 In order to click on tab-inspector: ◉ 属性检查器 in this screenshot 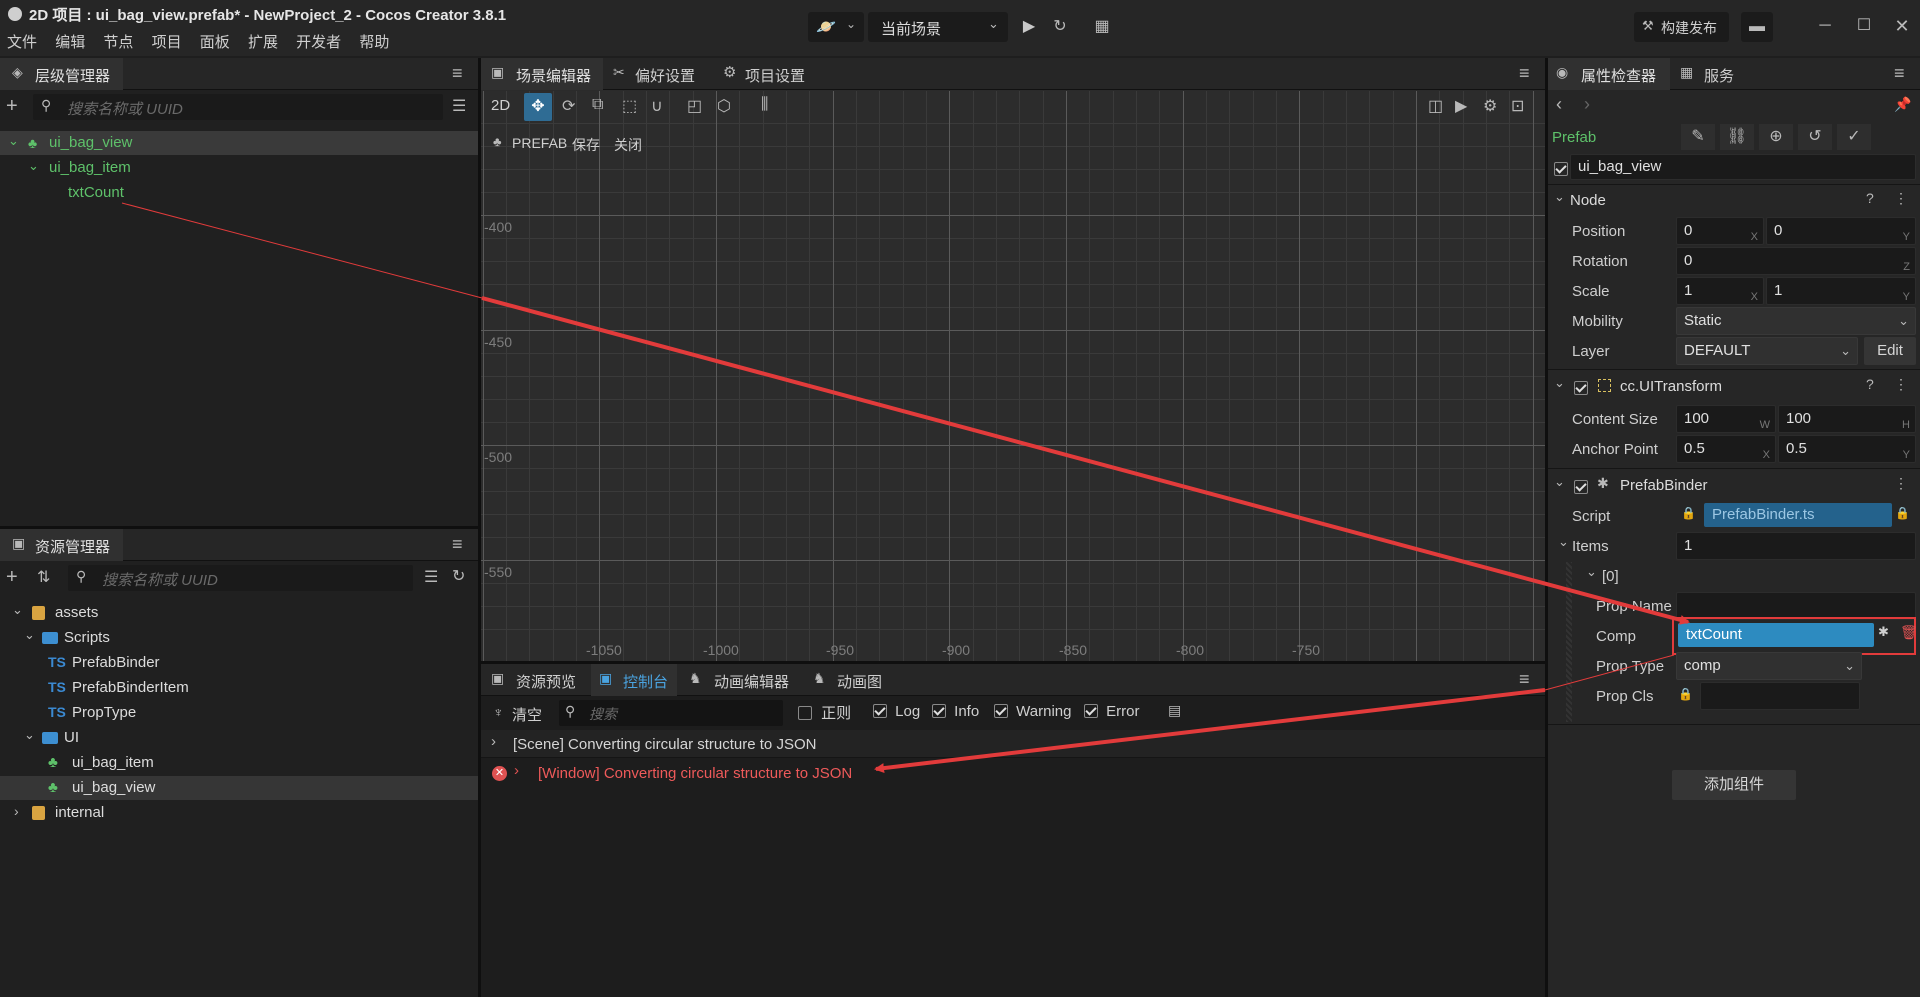, I will do `click(1609, 74)`.